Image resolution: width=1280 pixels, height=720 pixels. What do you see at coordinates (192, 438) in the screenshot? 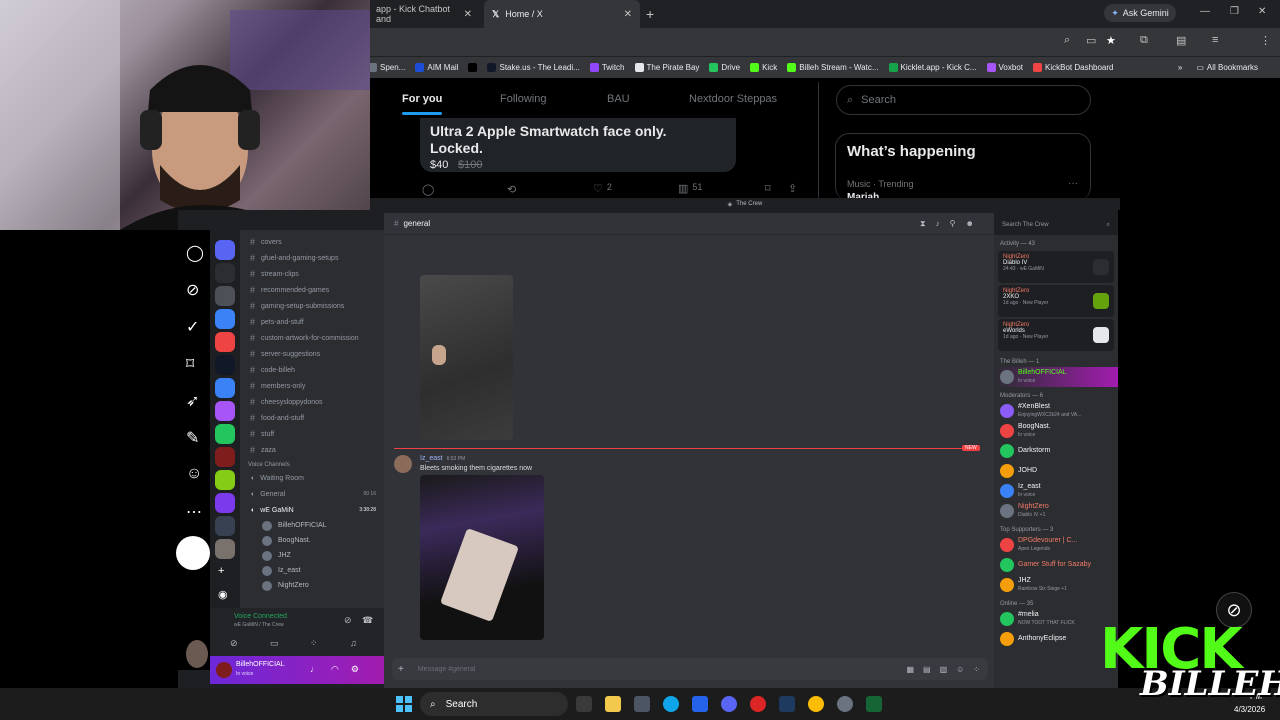
I see `edit-icon: ✎` at bounding box center [192, 438].